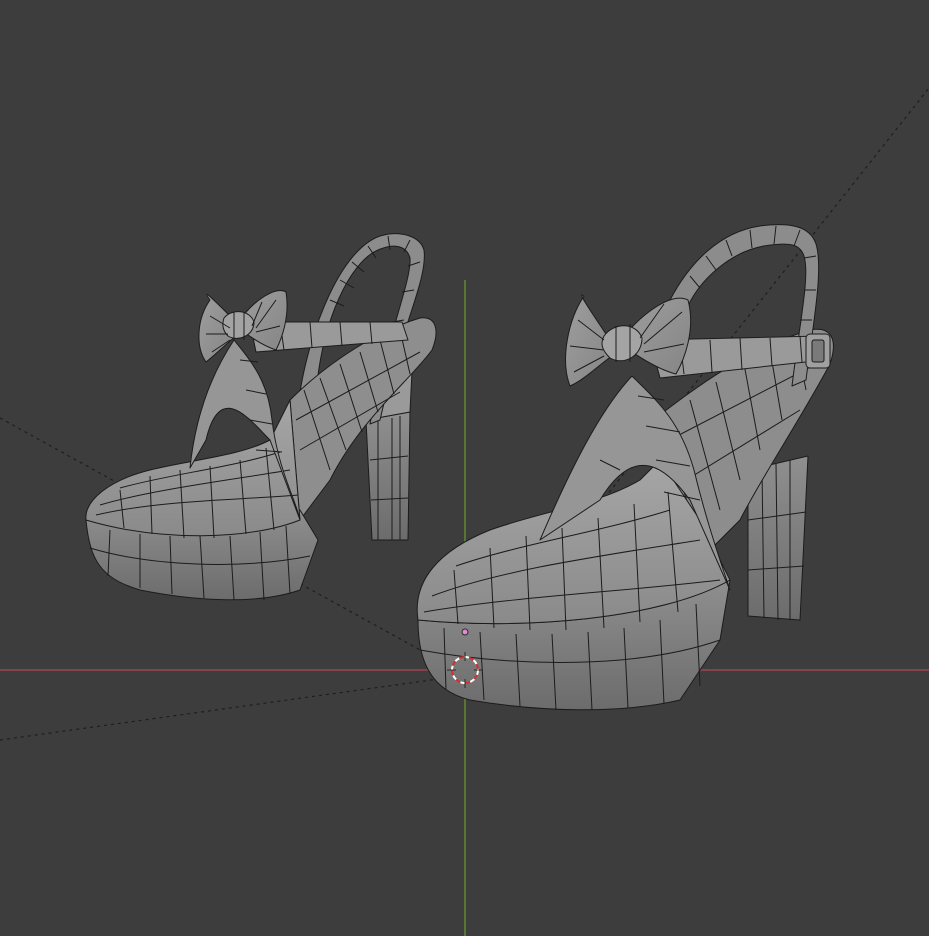 The width and height of the screenshot is (929, 936). What do you see at coordinates (388, 476) in the screenshot?
I see `left-shoe-heel` at bounding box center [388, 476].